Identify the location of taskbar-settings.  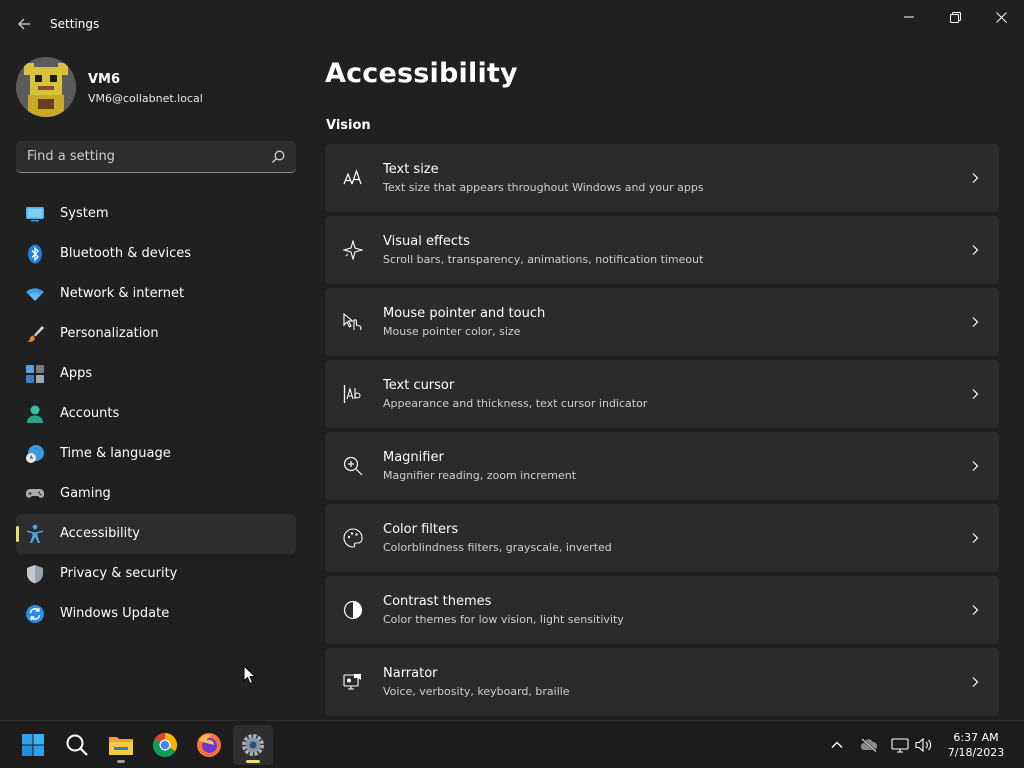
(253, 745).